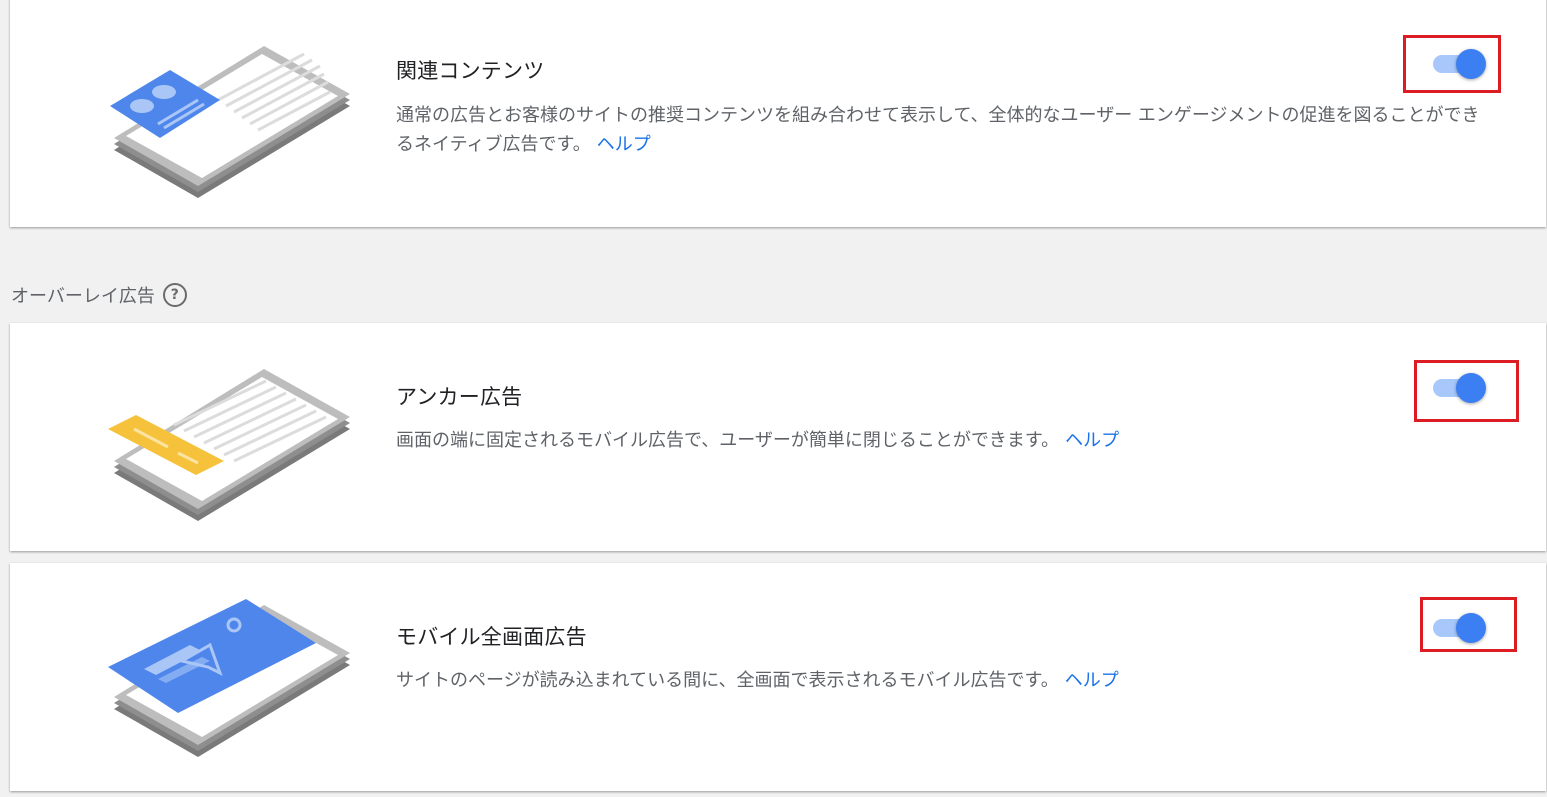 The image size is (1547, 797). What do you see at coordinates (470, 71) in the screenshot?
I see `card-title: 関連コンテンツ` at bounding box center [470, 71].